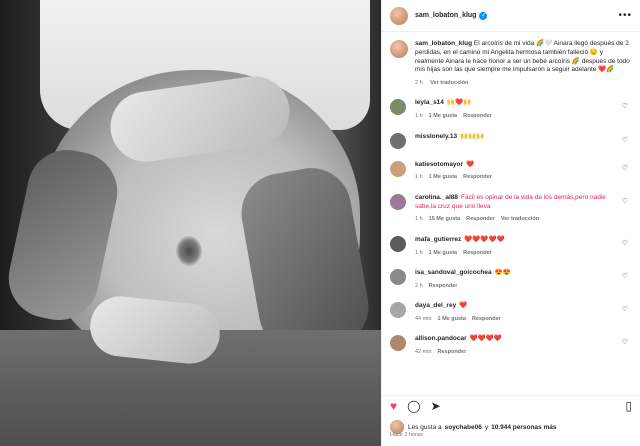  Describe the element at coordinates (472, 136) in the screenshot. I see `comment-text: 🙌🙌🙌` at that location.